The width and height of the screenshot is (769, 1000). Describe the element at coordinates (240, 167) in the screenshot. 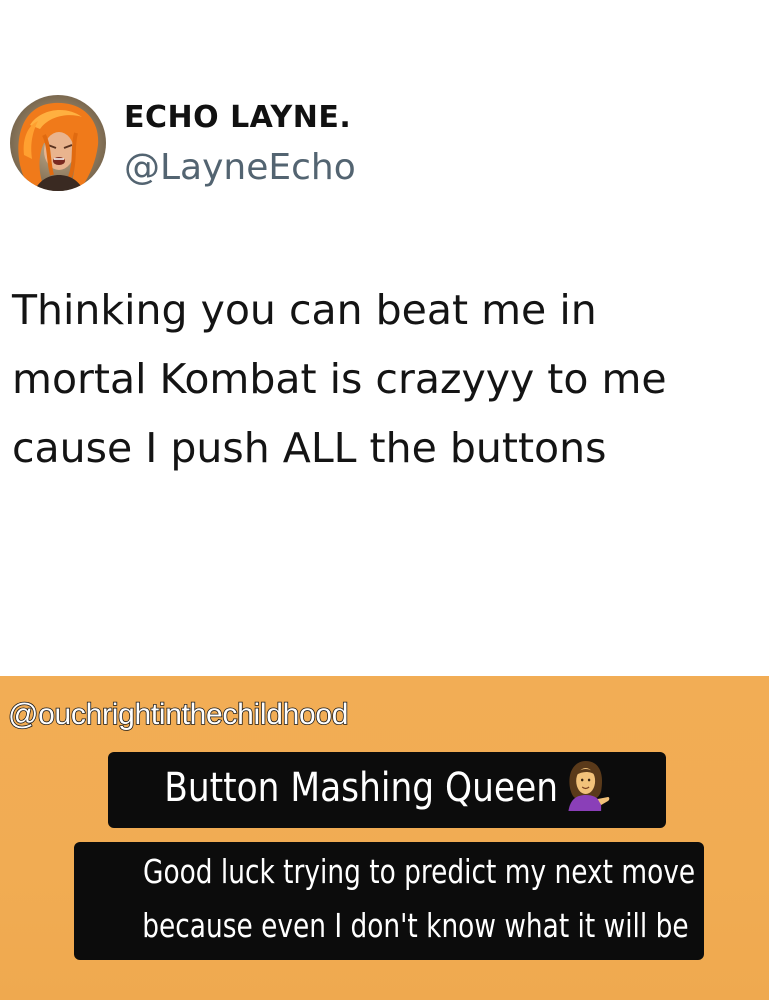

I see `author-handle: @LayneEcho` at that location.